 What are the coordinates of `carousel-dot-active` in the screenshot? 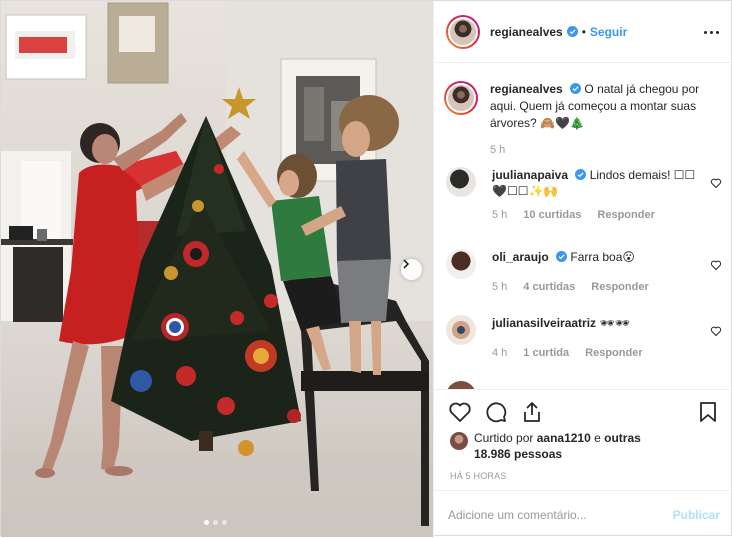 It's located at (206, 522).